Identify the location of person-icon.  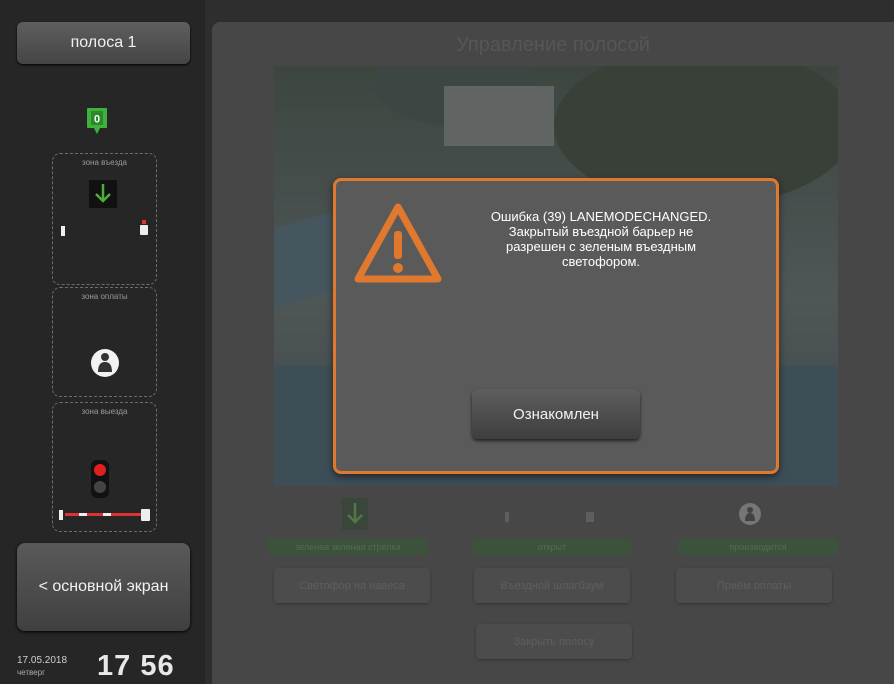
(105, 363).